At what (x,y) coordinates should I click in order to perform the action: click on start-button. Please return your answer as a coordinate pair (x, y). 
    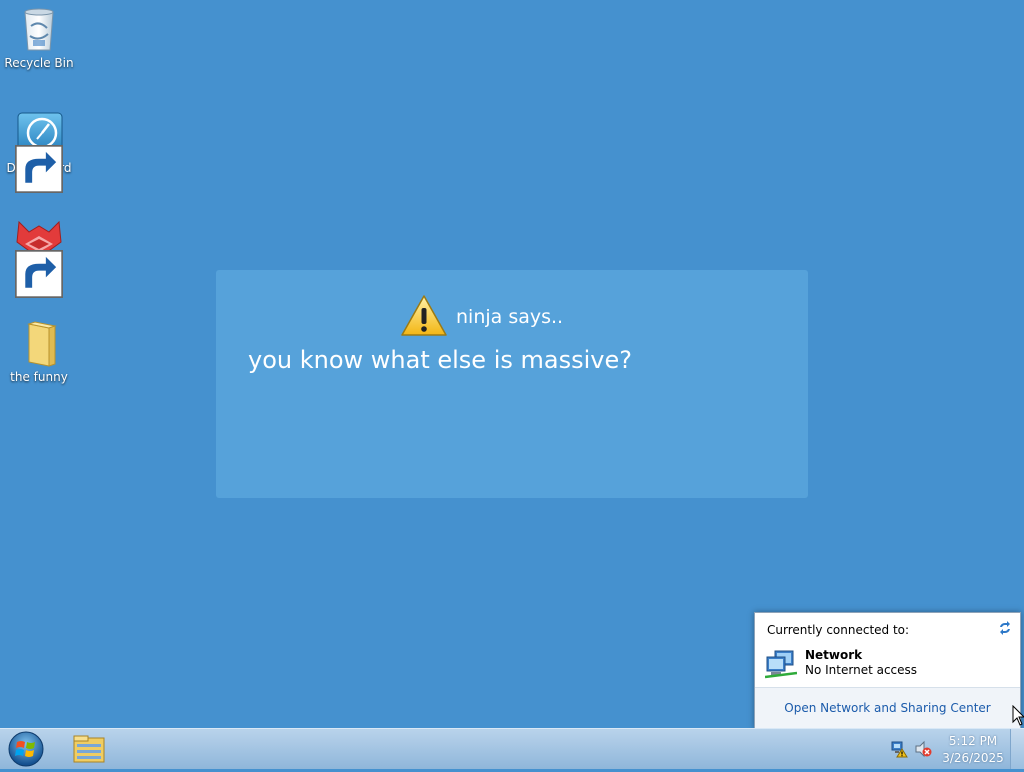
    Looking at the image, I should click on (26, 749).